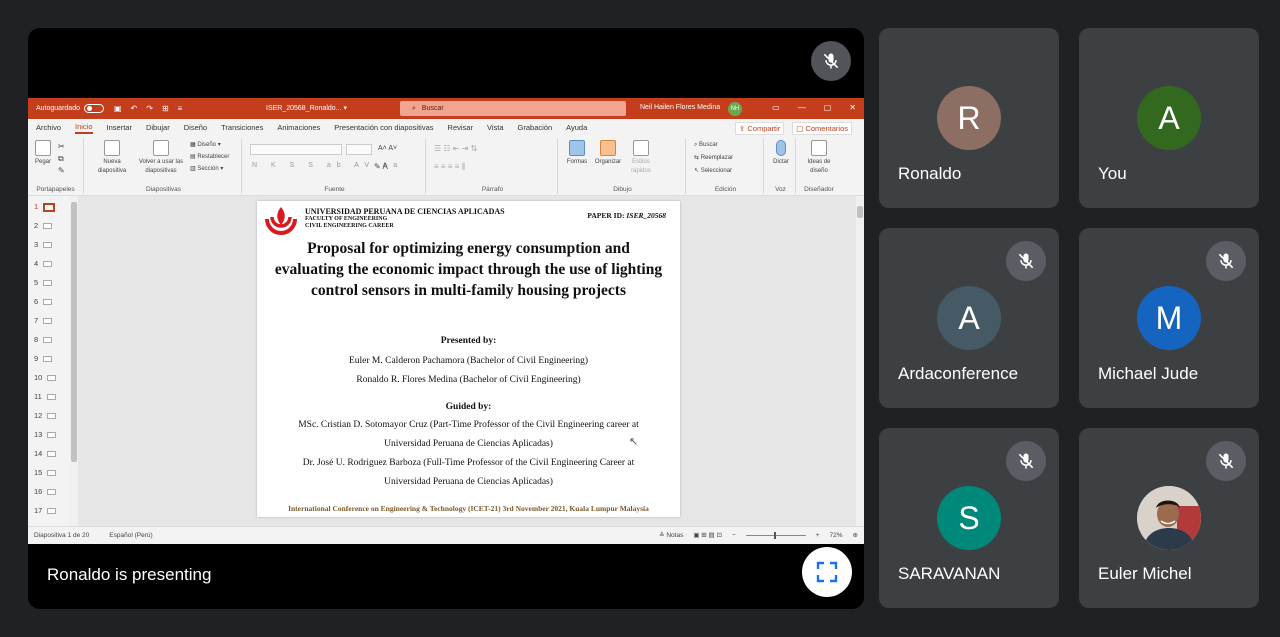  Describe the element at coordinates (157, 127) in the screenshot. I see `menu-dibujar: Dibujar` at that location.